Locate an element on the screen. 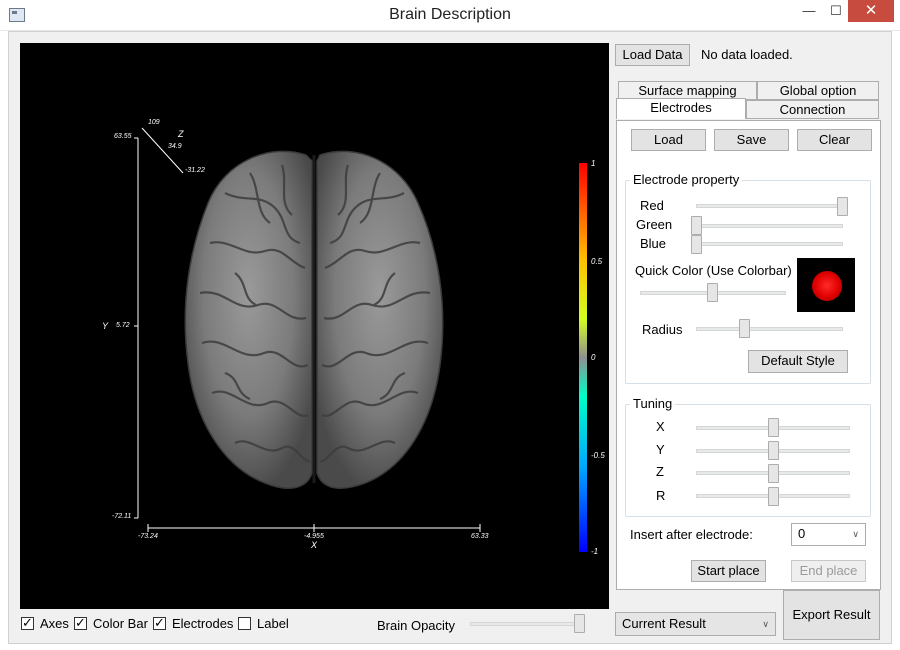 This screenshot has width=900, height=650. maximize-icon: ☐ is located at coordinates (836, 11).